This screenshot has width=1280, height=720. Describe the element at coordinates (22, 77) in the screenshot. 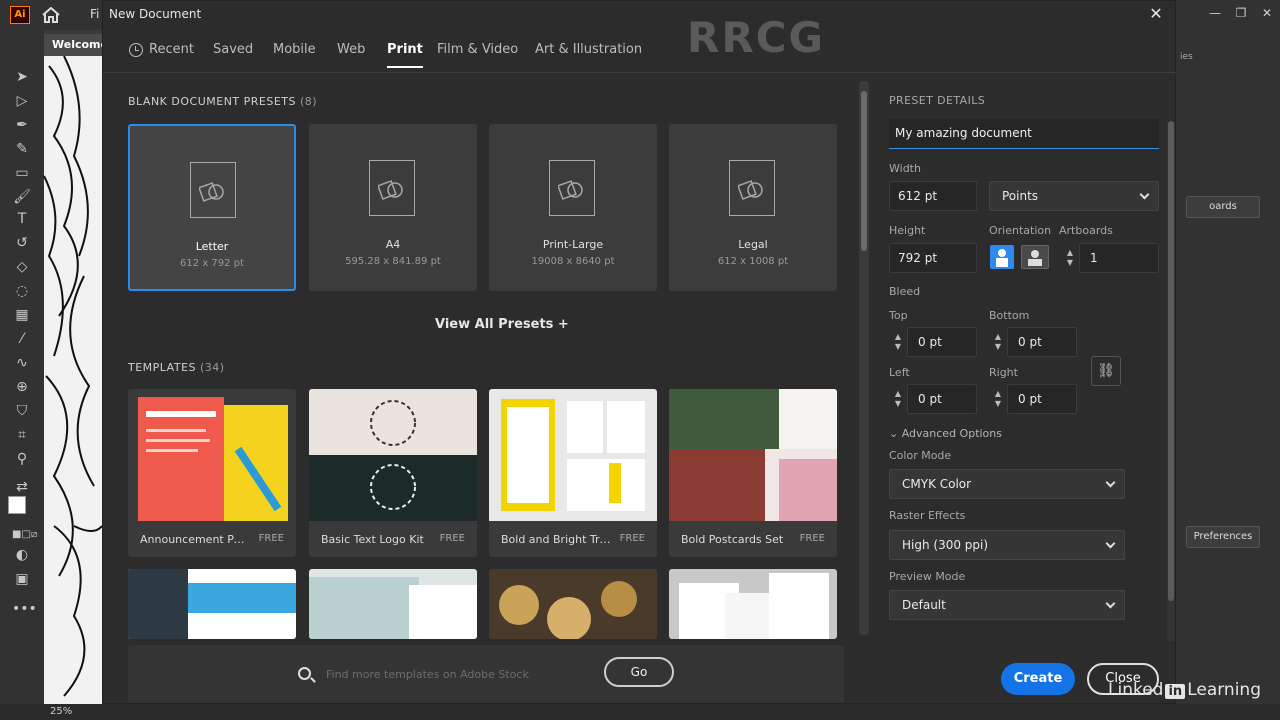

I see `selection-tool-icon: ➤` at that location.